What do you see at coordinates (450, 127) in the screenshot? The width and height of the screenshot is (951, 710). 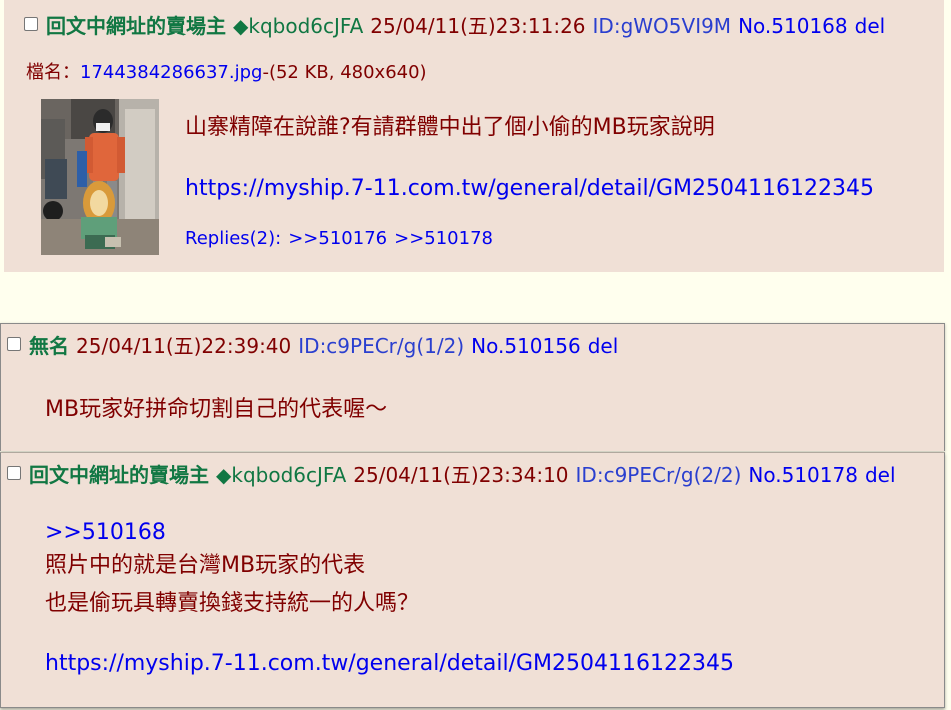 I see `post-text-line: 山寨精障在說誰?有請群體中出了個小偷的MB玩家說明` at bounding box center [450, 127].